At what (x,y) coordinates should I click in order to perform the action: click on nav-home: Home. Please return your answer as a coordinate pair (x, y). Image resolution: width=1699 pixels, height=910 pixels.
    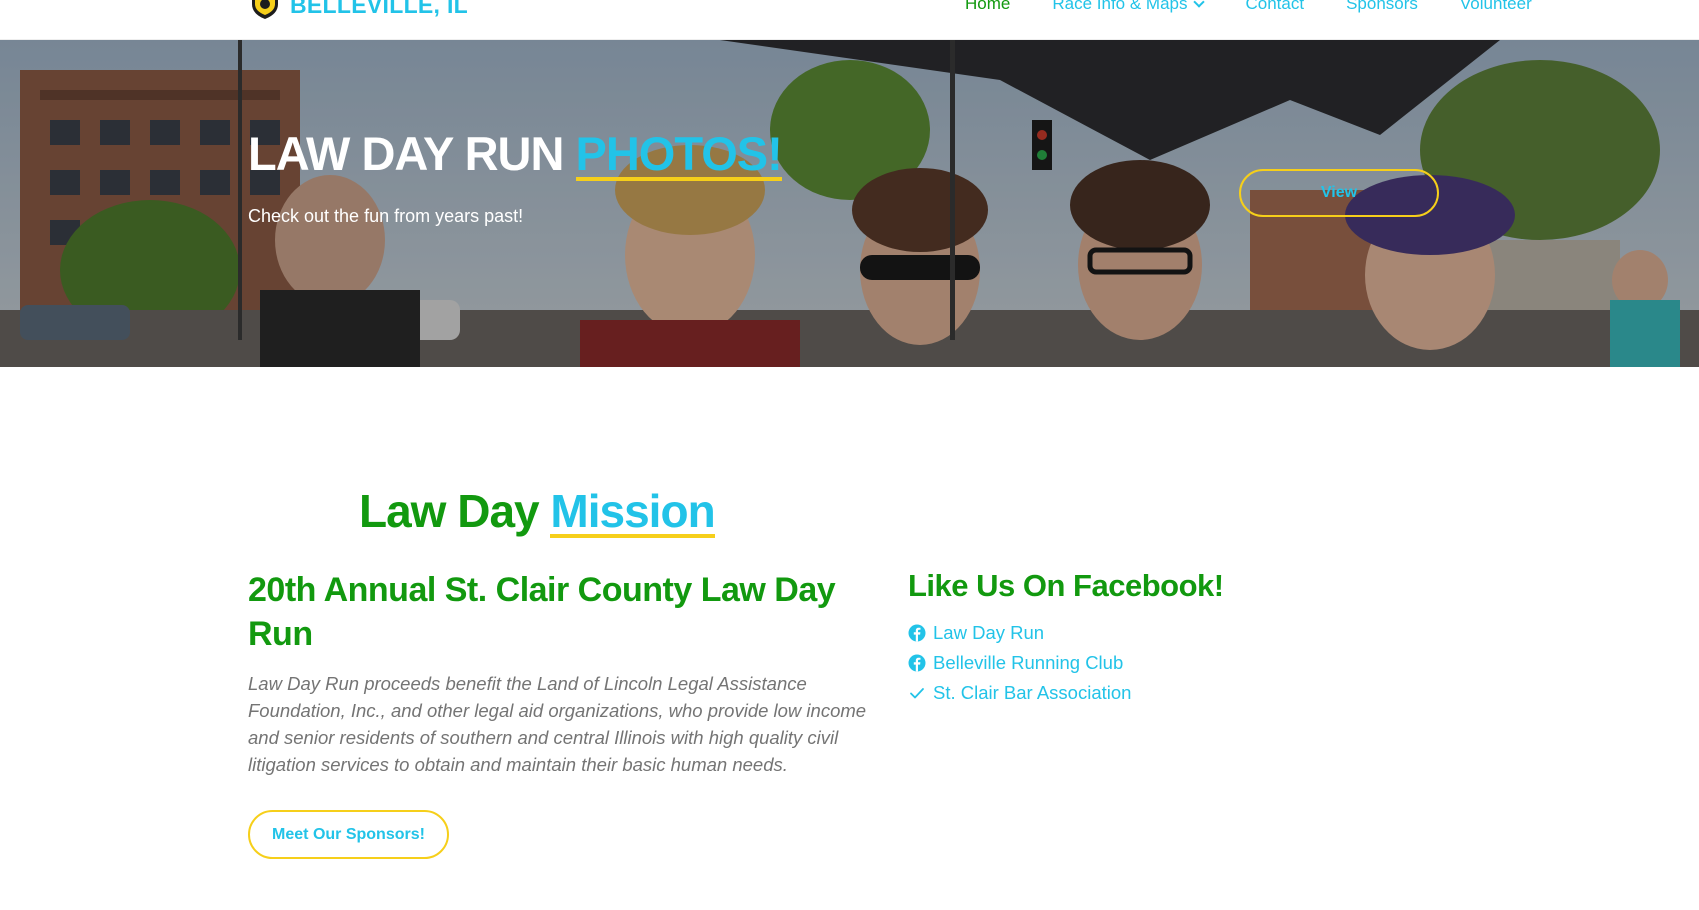
    Looking at the image, I should click on (987, 7).